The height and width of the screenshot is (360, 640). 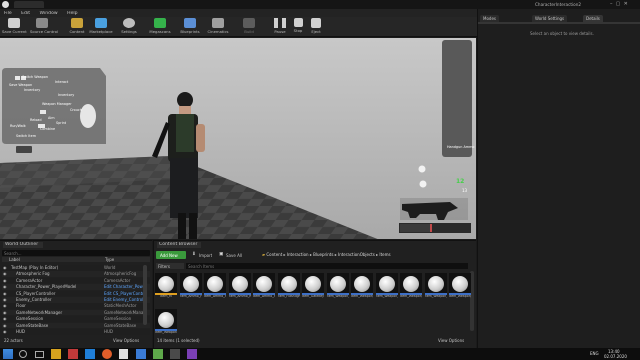 I want to click on app-icon-red, so click(x=73, y=354).